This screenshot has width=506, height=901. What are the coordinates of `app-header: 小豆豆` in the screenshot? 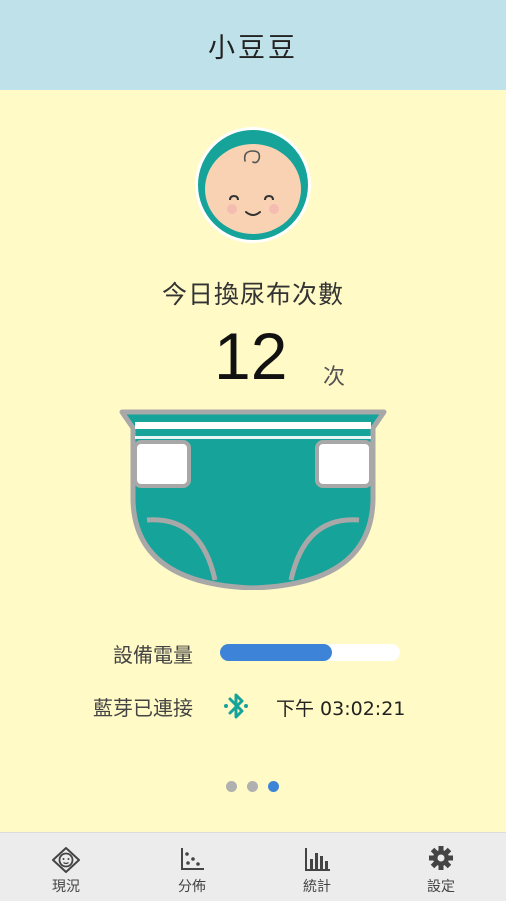 It's located at (253, 45).